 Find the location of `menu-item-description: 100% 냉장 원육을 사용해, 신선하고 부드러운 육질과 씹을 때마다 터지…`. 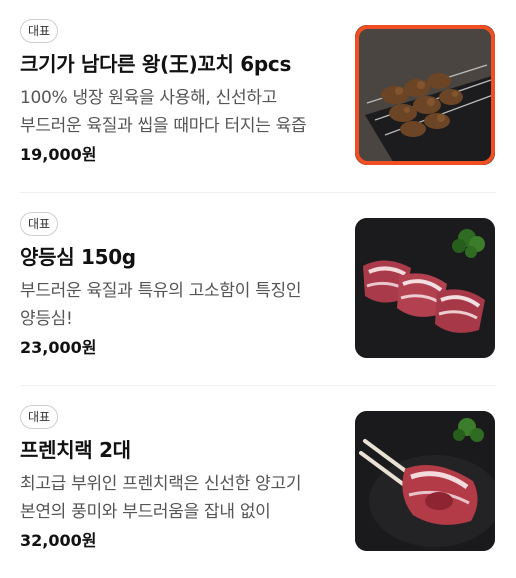

menu-item-description: 100% 냉장 원육을 사용해, 신선하고 부드러운 육질과 씹을 때마다 터지… is located at coordinates (163, 112).